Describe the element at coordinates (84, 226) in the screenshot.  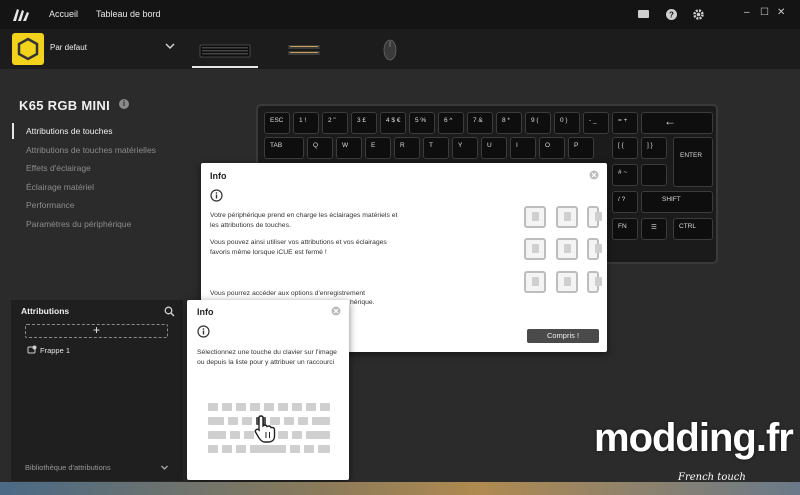
I see `menu-device-settings: Paramètres du périphérique` at that location.